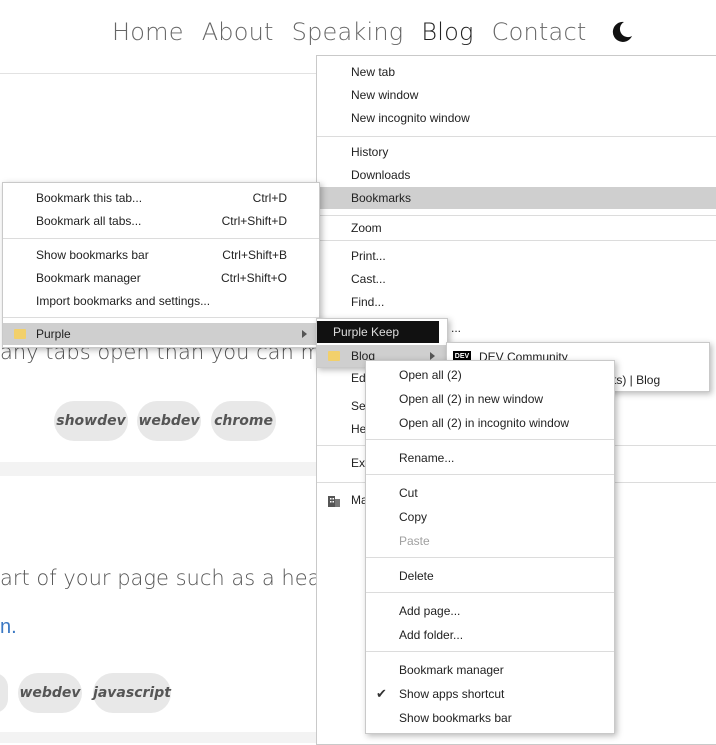  What do you see at coordinates (243, 421) in the screenshot?
I see `tag-chrome: chrome` at bounding box center [243, 421].